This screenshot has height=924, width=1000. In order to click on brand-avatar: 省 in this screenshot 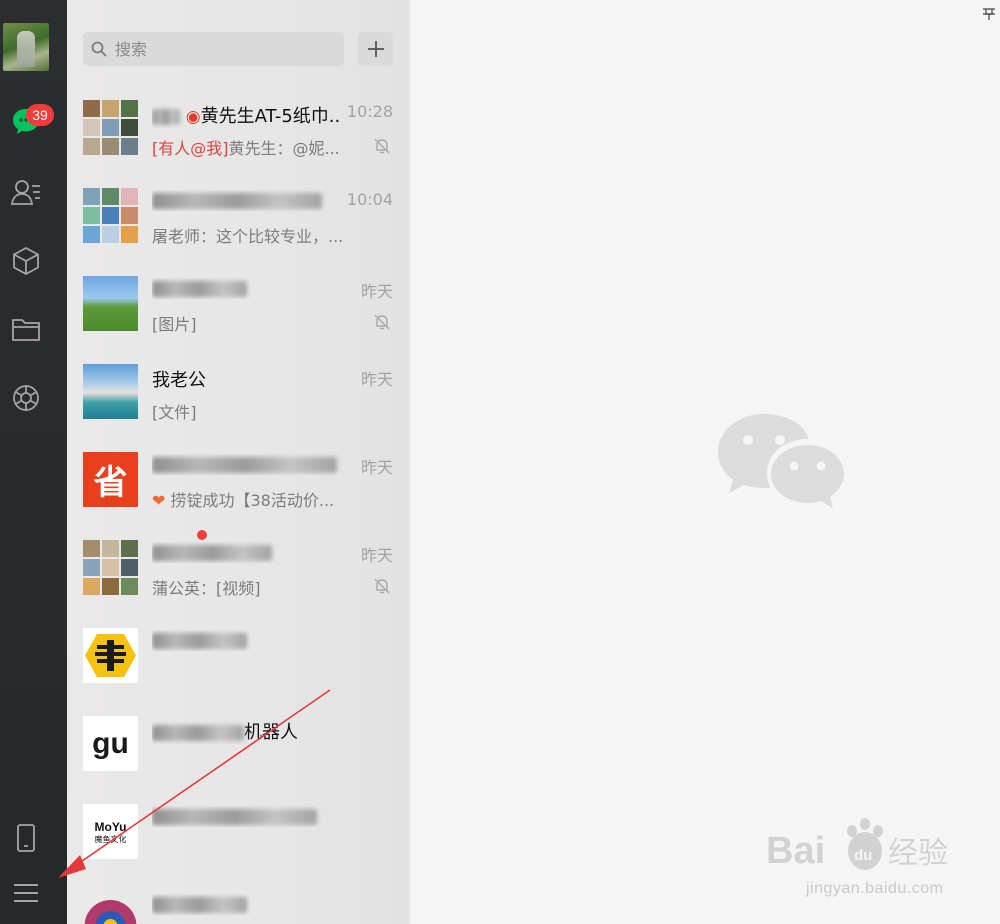, I will do `click(110, 479)`.